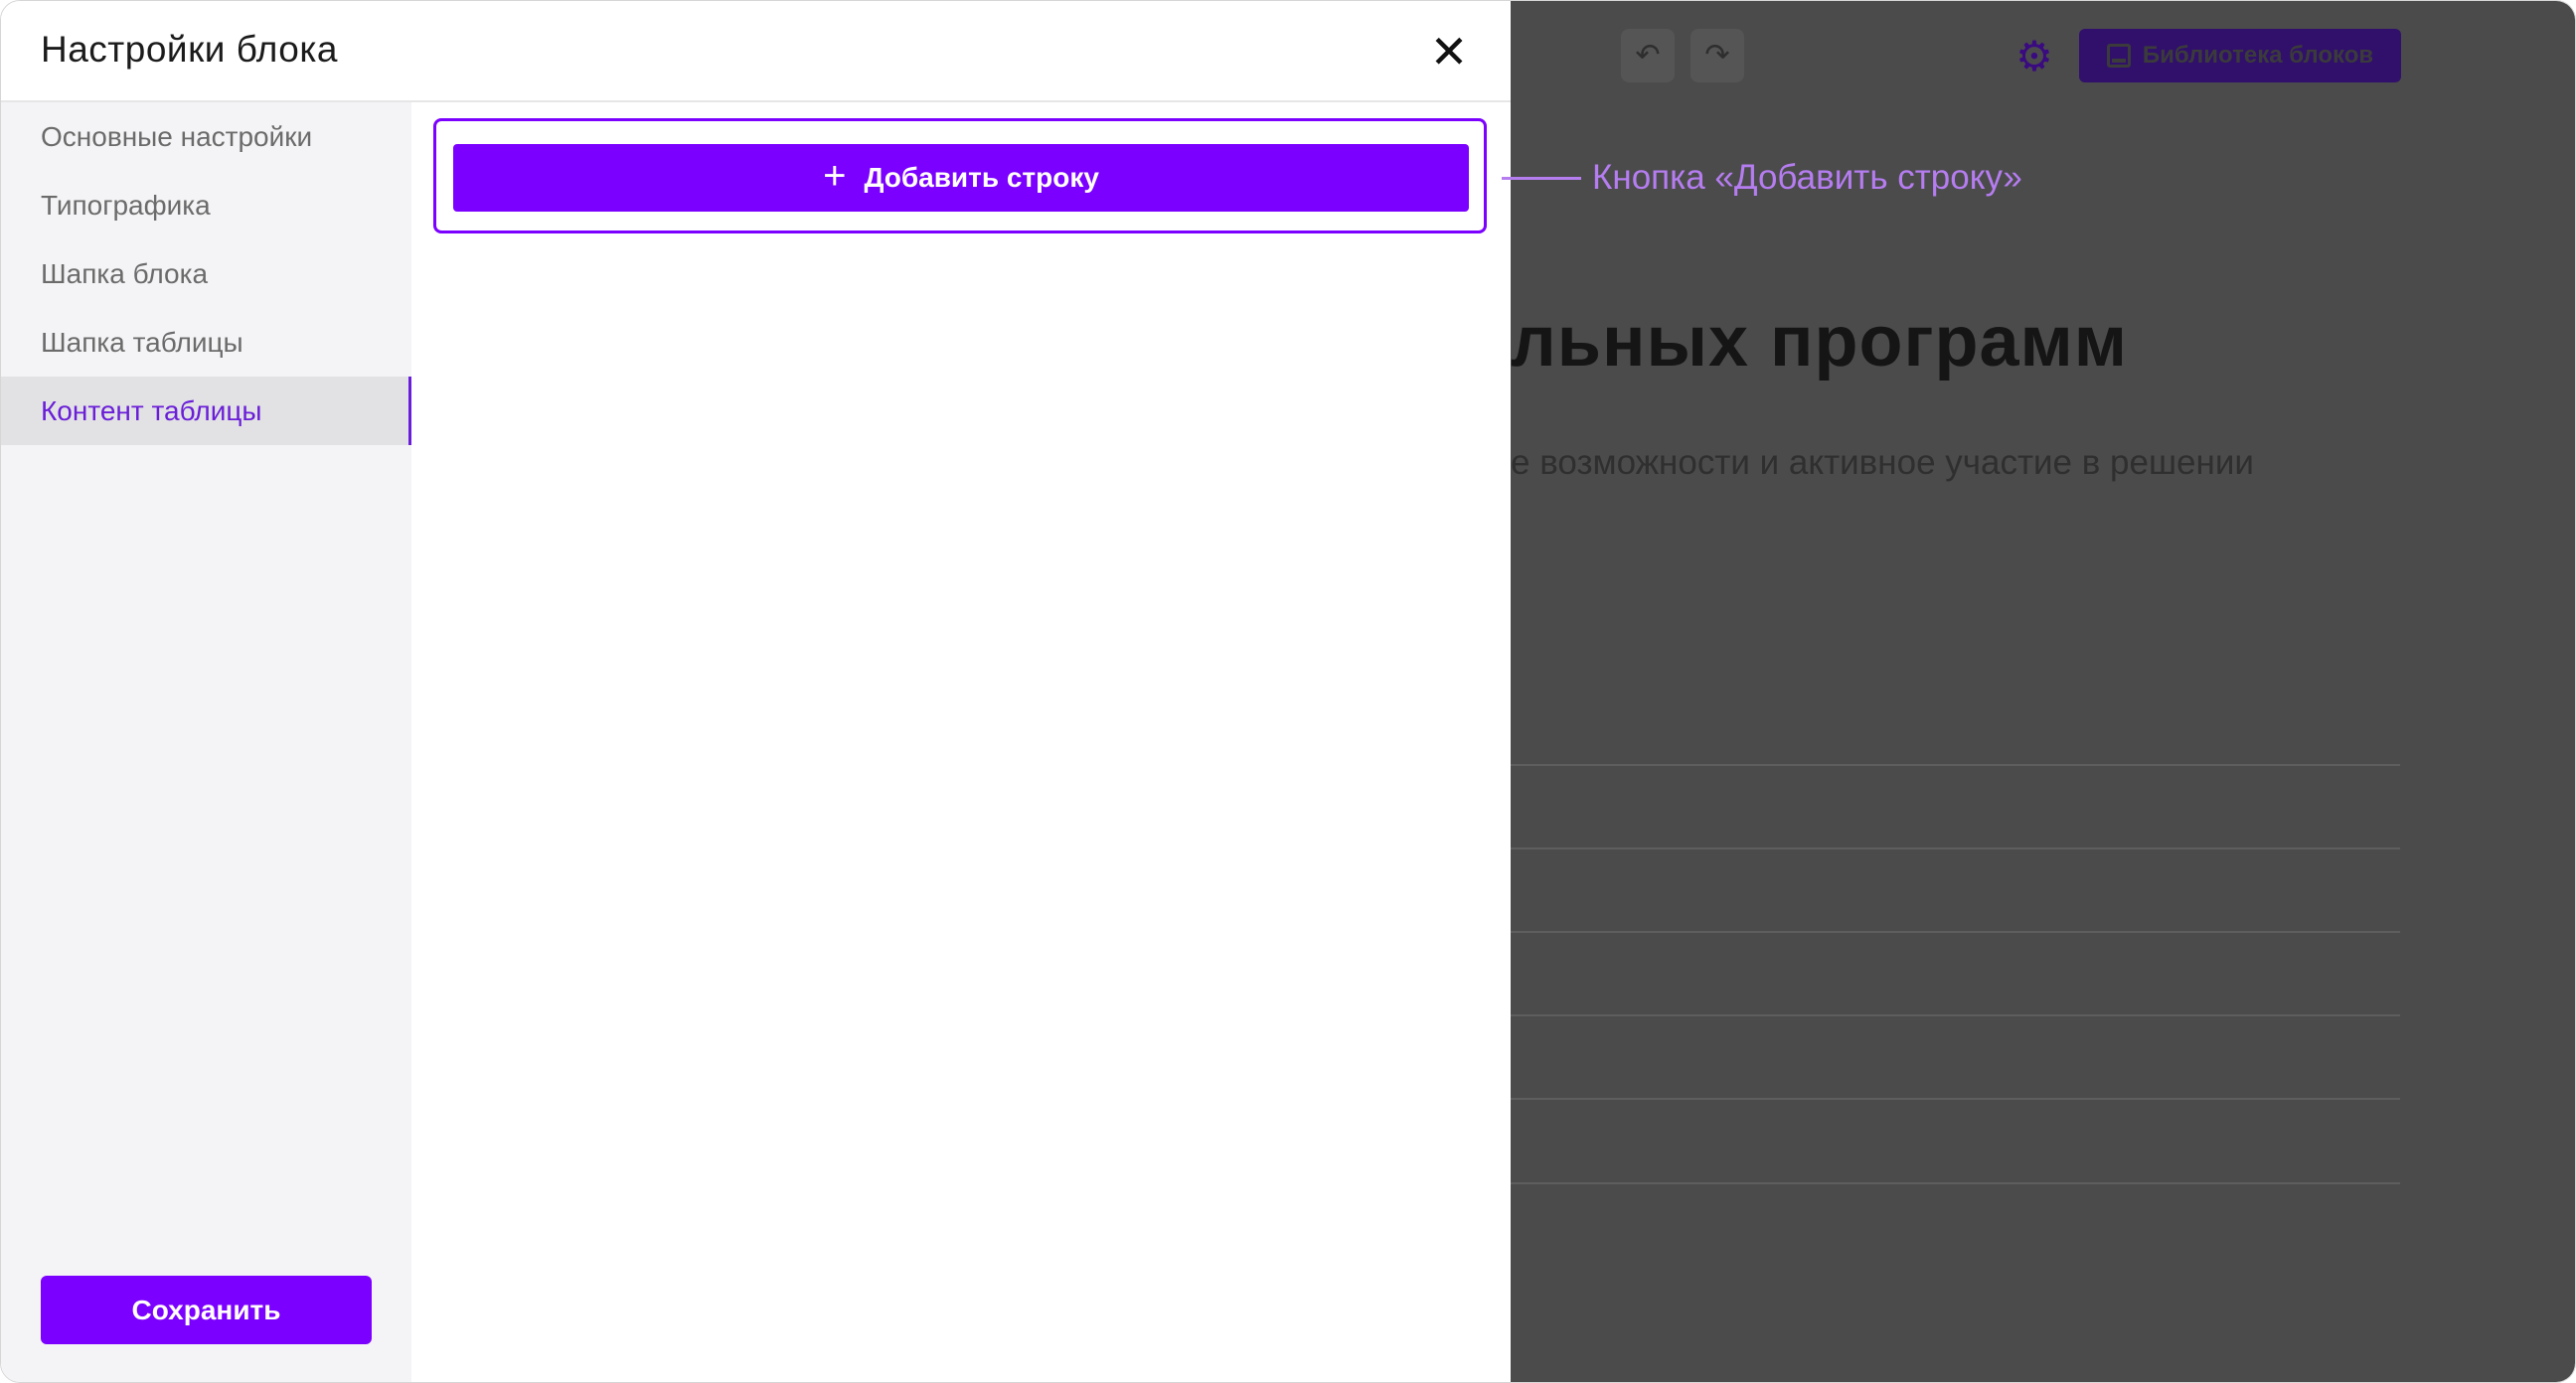  I want to click on sidebar-item-label: Шапка таблицы, so click(142, 342).